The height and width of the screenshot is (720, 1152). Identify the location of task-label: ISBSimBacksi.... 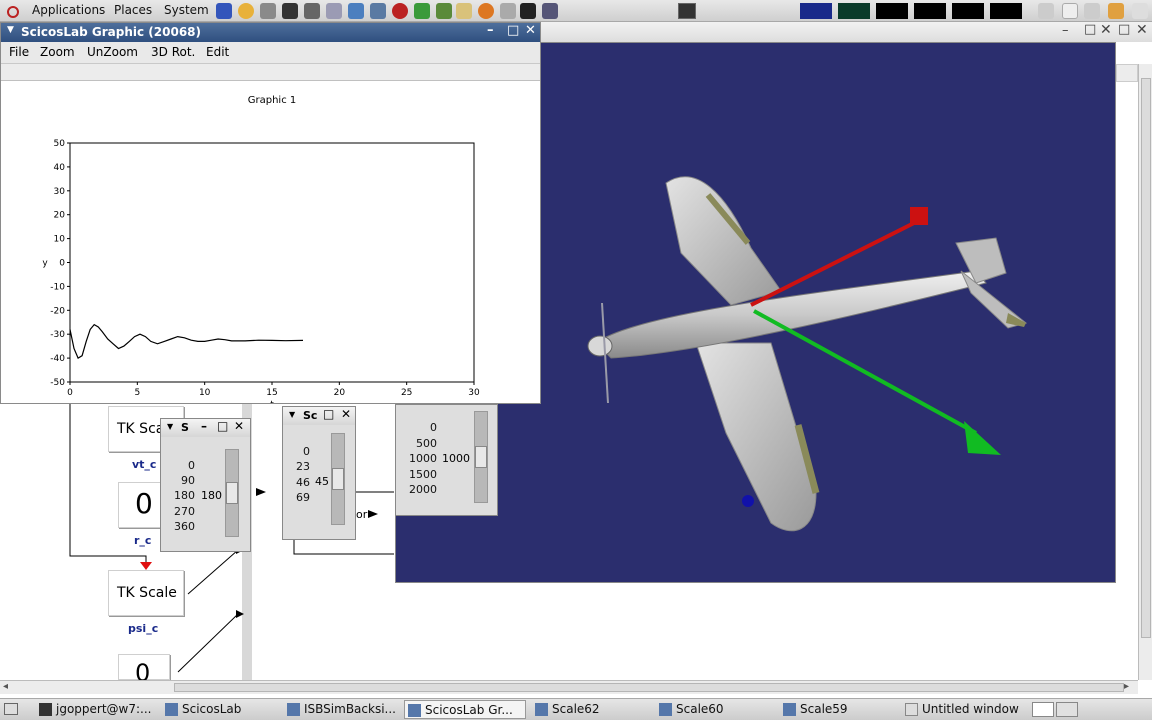
(350, 709).